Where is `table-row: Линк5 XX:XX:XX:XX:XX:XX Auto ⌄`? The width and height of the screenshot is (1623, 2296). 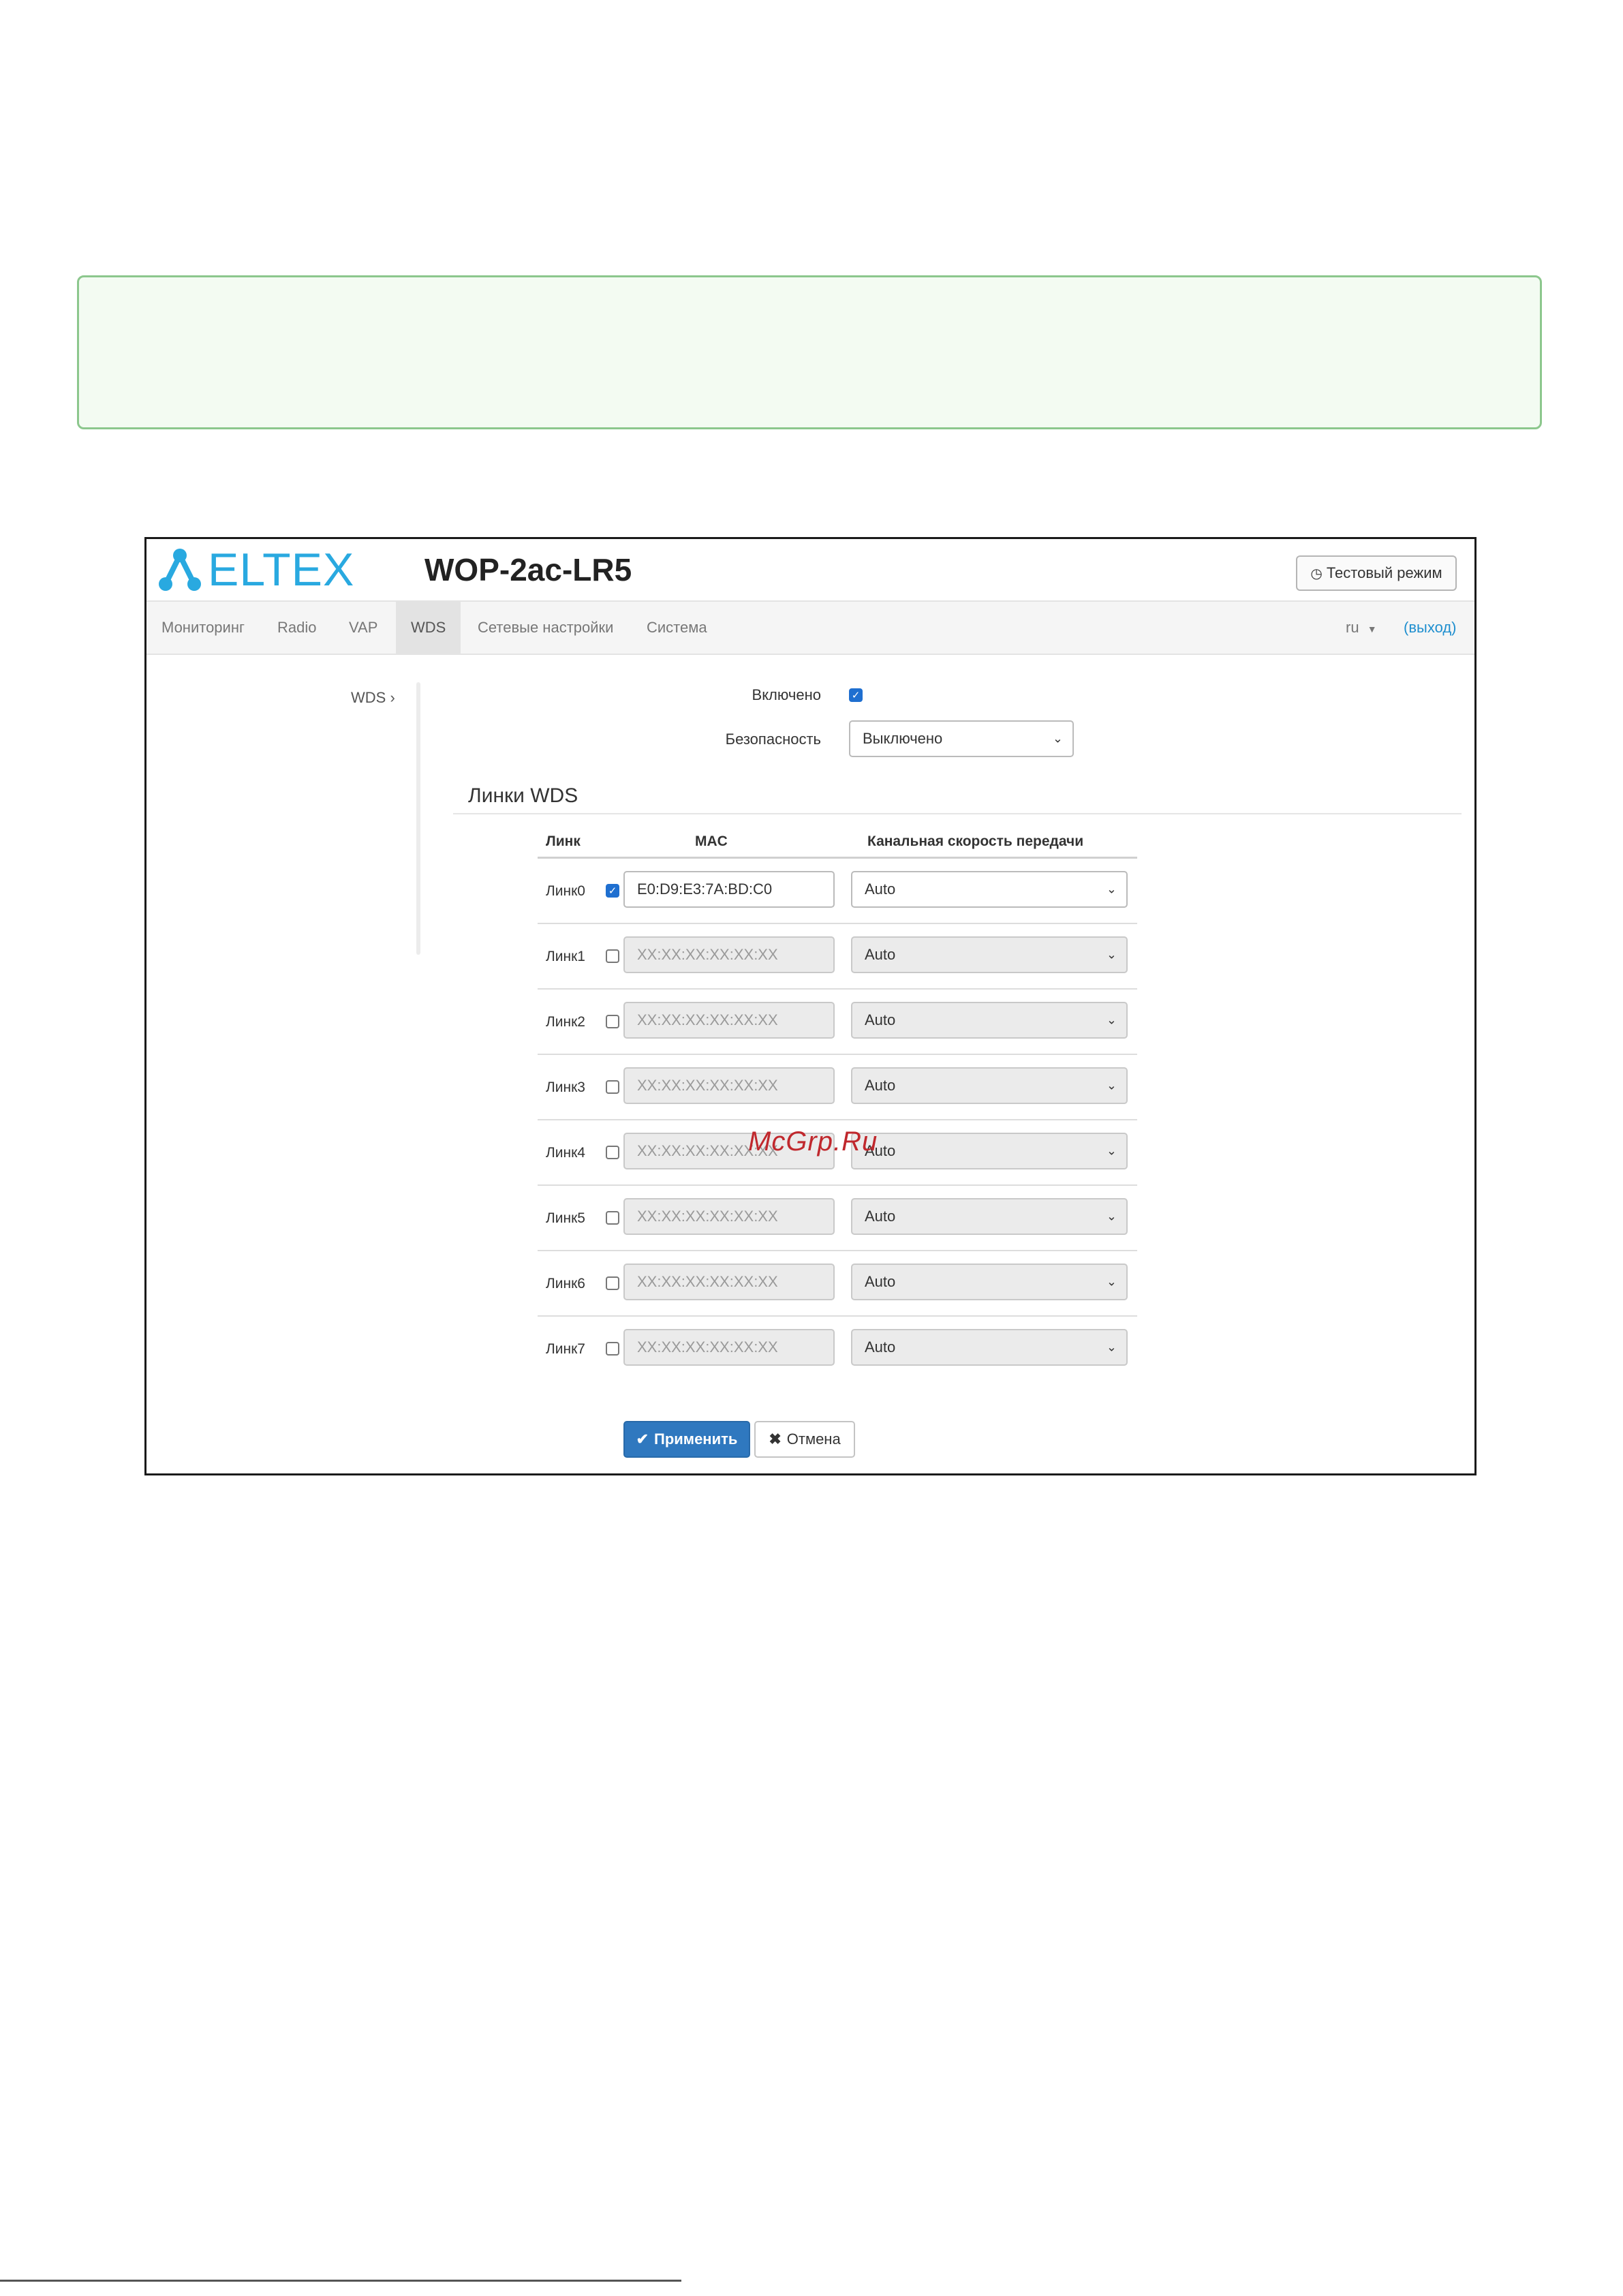
table-row: Линк5 XX:XX:XX:XX:XX:XX Auto ⌄ is located at coordinates (837, 1219).